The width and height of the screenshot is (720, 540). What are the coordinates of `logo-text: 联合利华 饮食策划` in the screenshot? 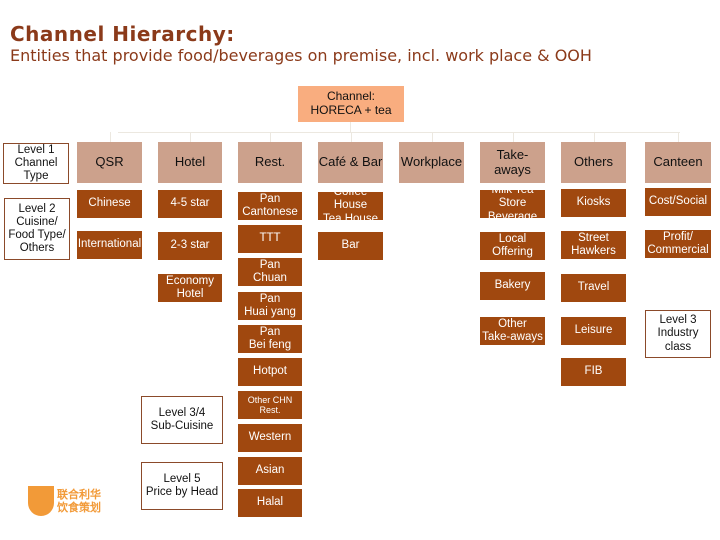 It's located at (79, 501).